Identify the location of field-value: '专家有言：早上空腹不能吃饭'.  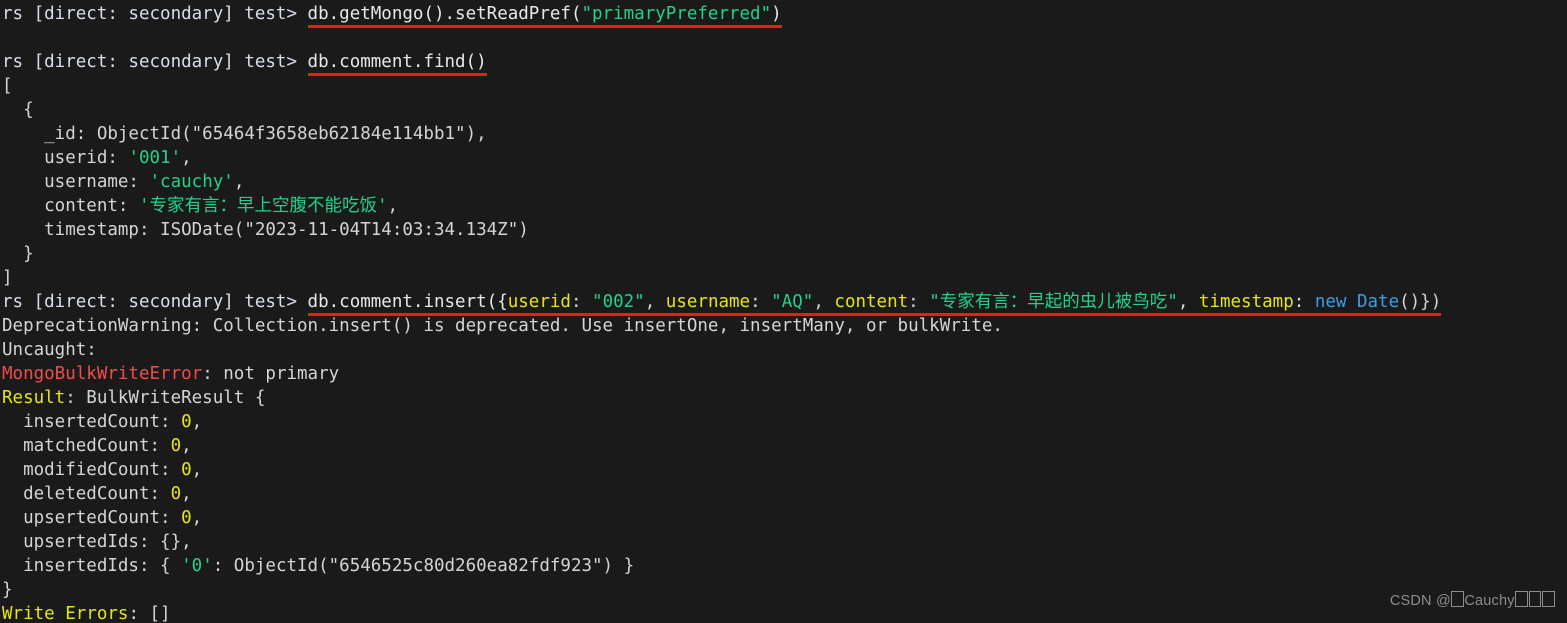
(263, 206).